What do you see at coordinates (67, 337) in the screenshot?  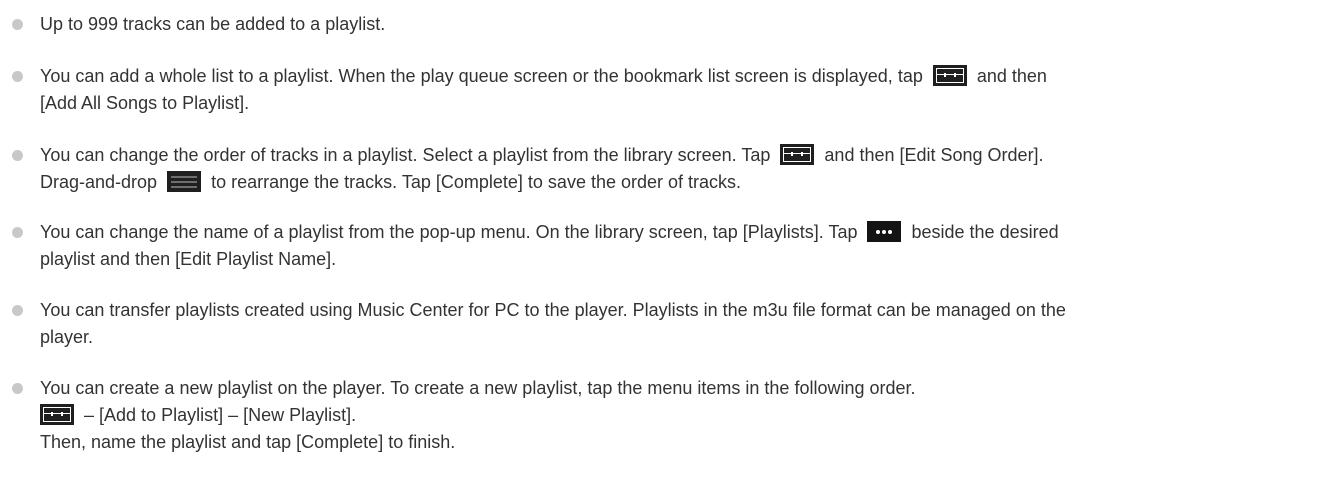 I see `tip-text: player.` at bounding box center [67, 337].